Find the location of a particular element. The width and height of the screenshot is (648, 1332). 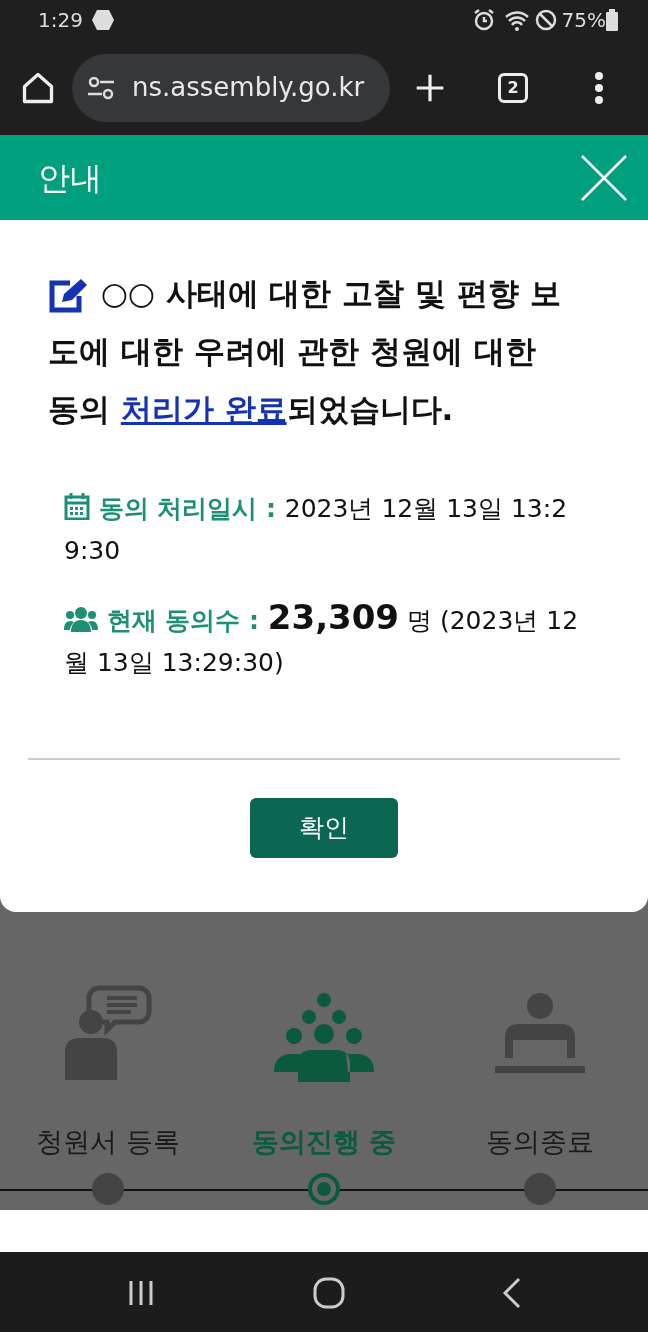

more-menu-icon is located at coordinates (599, 87).